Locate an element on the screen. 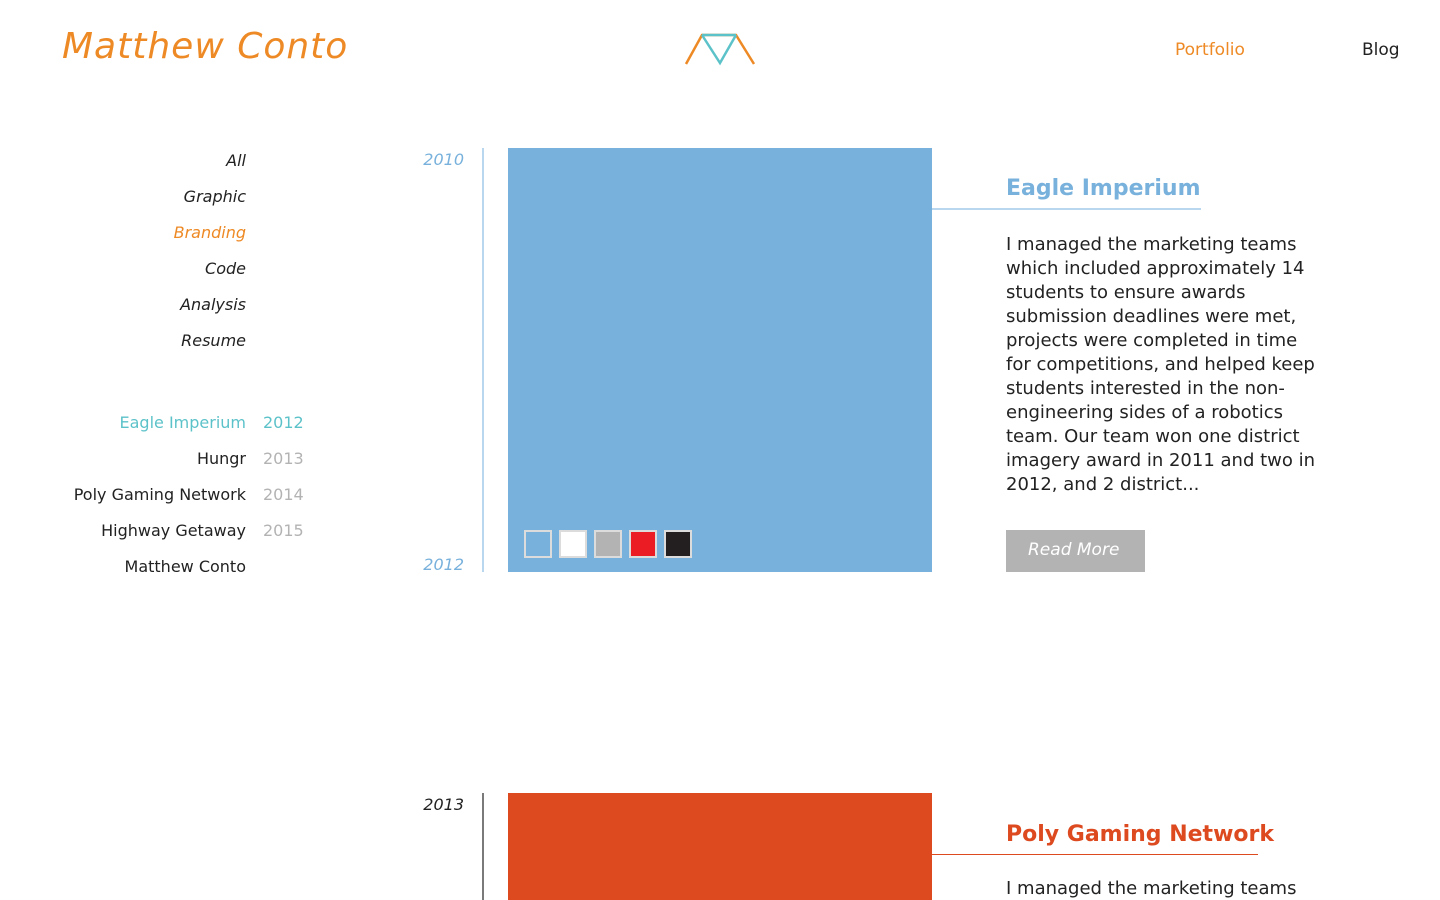 This screenshot has width=1440, height=900. category-branding: Branding is located at coordinates (153, 238).